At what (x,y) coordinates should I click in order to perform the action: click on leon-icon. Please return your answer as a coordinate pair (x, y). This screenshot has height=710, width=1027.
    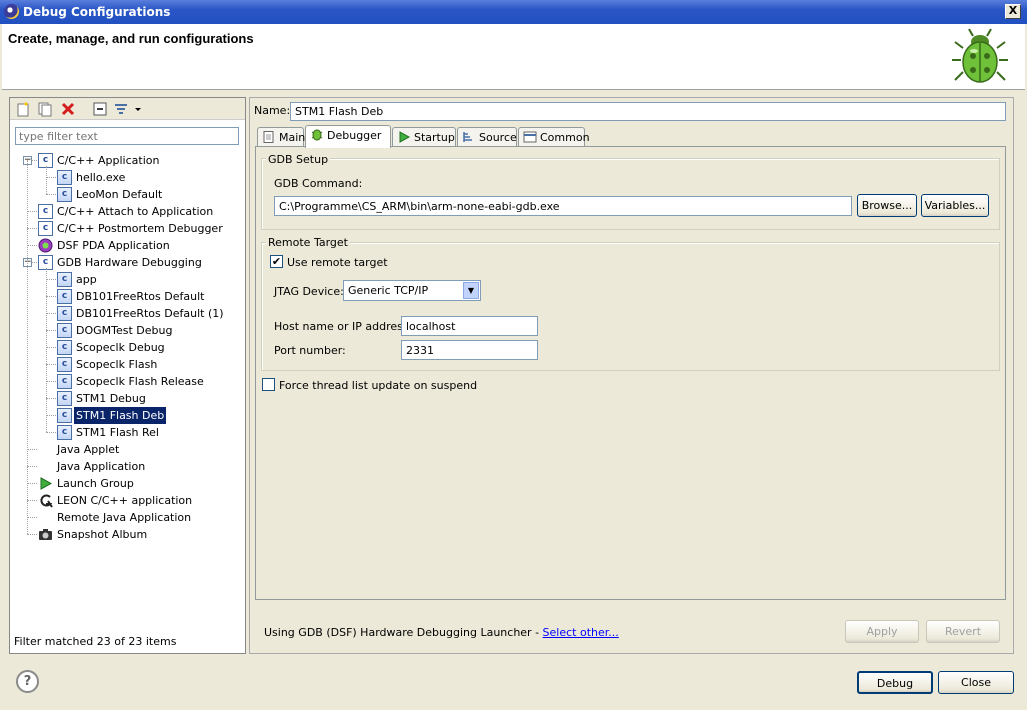
    Looking at the image, I should click on (45, 500).